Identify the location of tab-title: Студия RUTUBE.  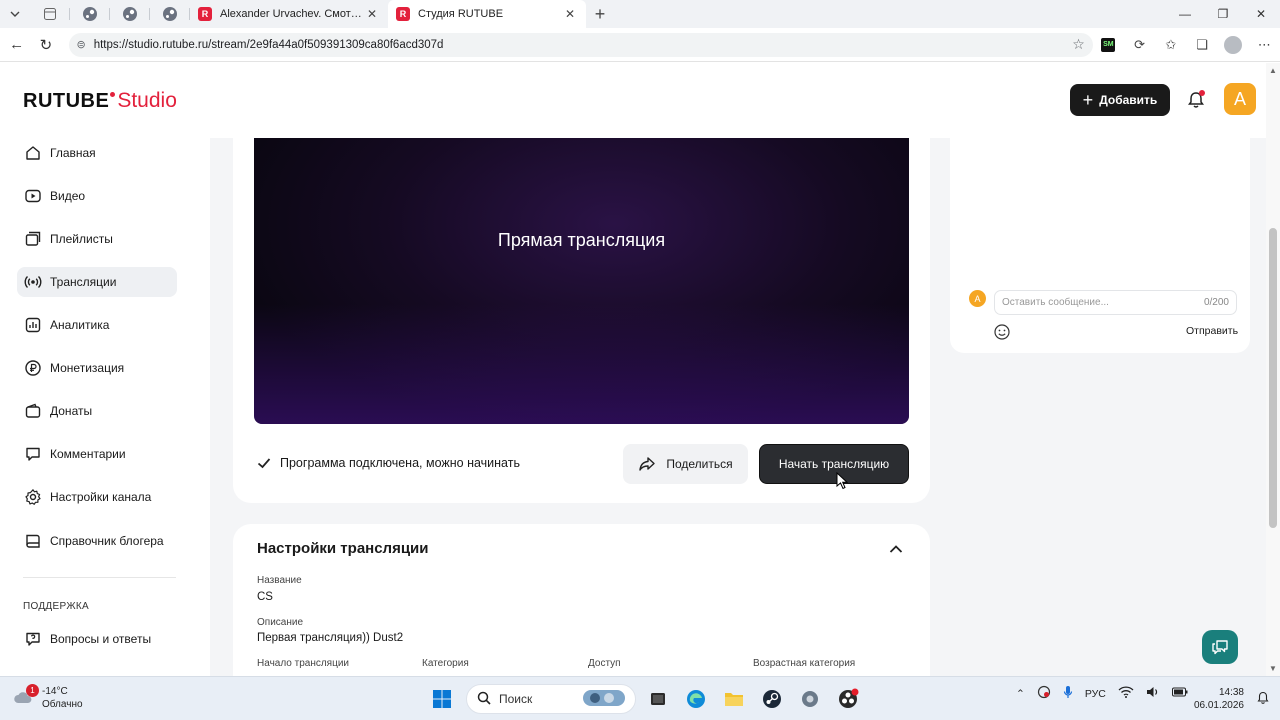
(461, 14).